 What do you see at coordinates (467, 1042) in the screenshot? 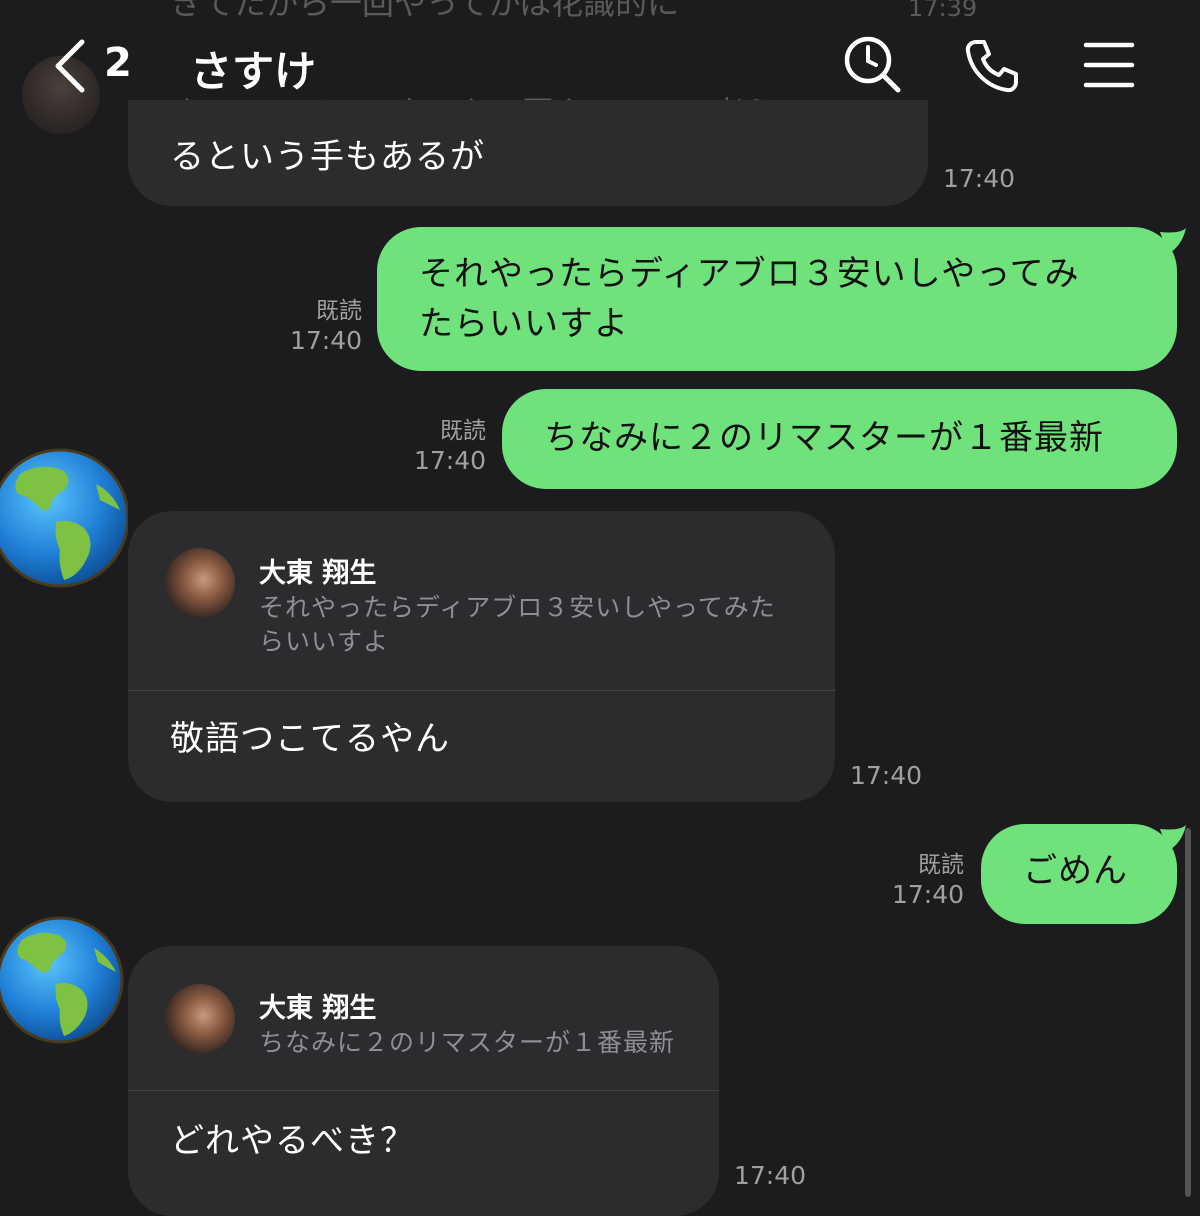
I see `quoted-text: ちなみに２のリマスターが１番最新` at bounding box center [467, 1042].